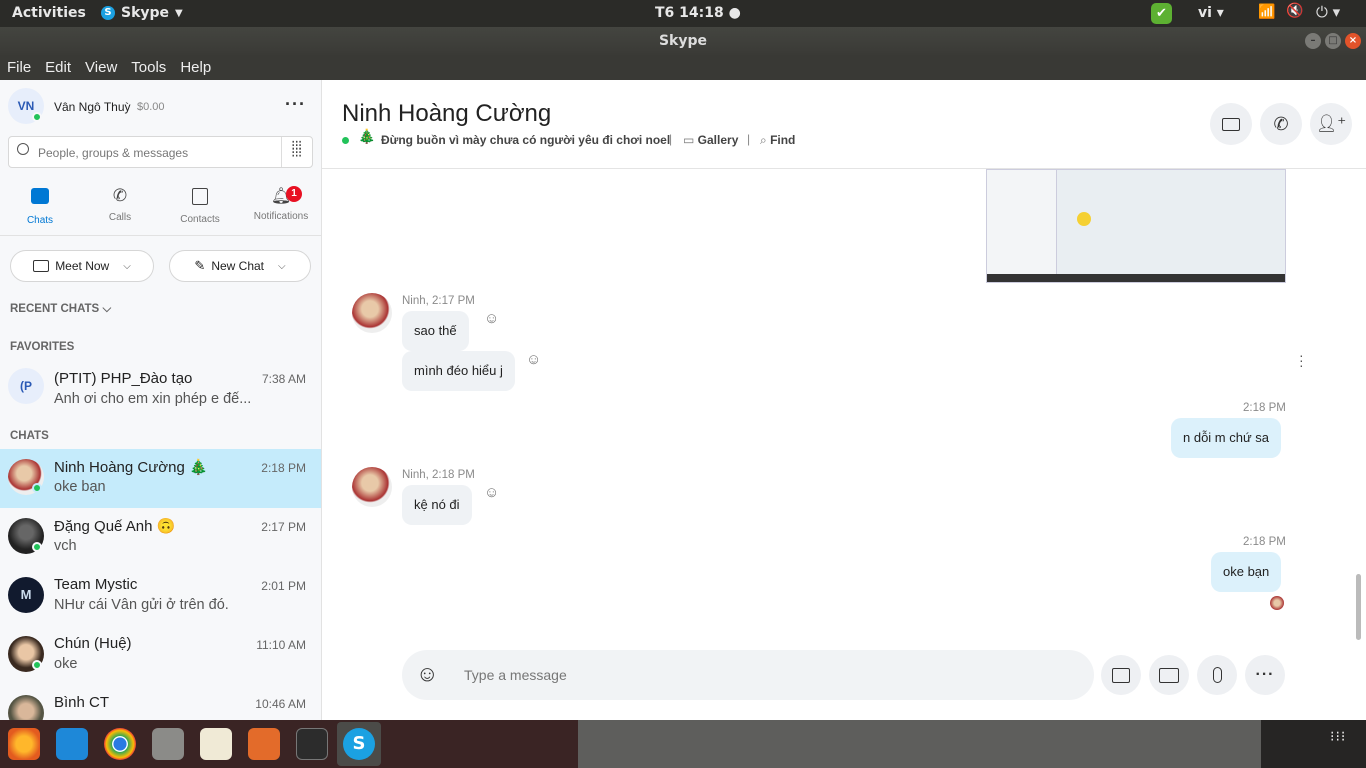 Image resolution: width=1366 pixels, height=768 pixels. Describe the element at coordinates (427, 674) in the screenshot. I see `emoji-picker-icon: ☺` at that location.